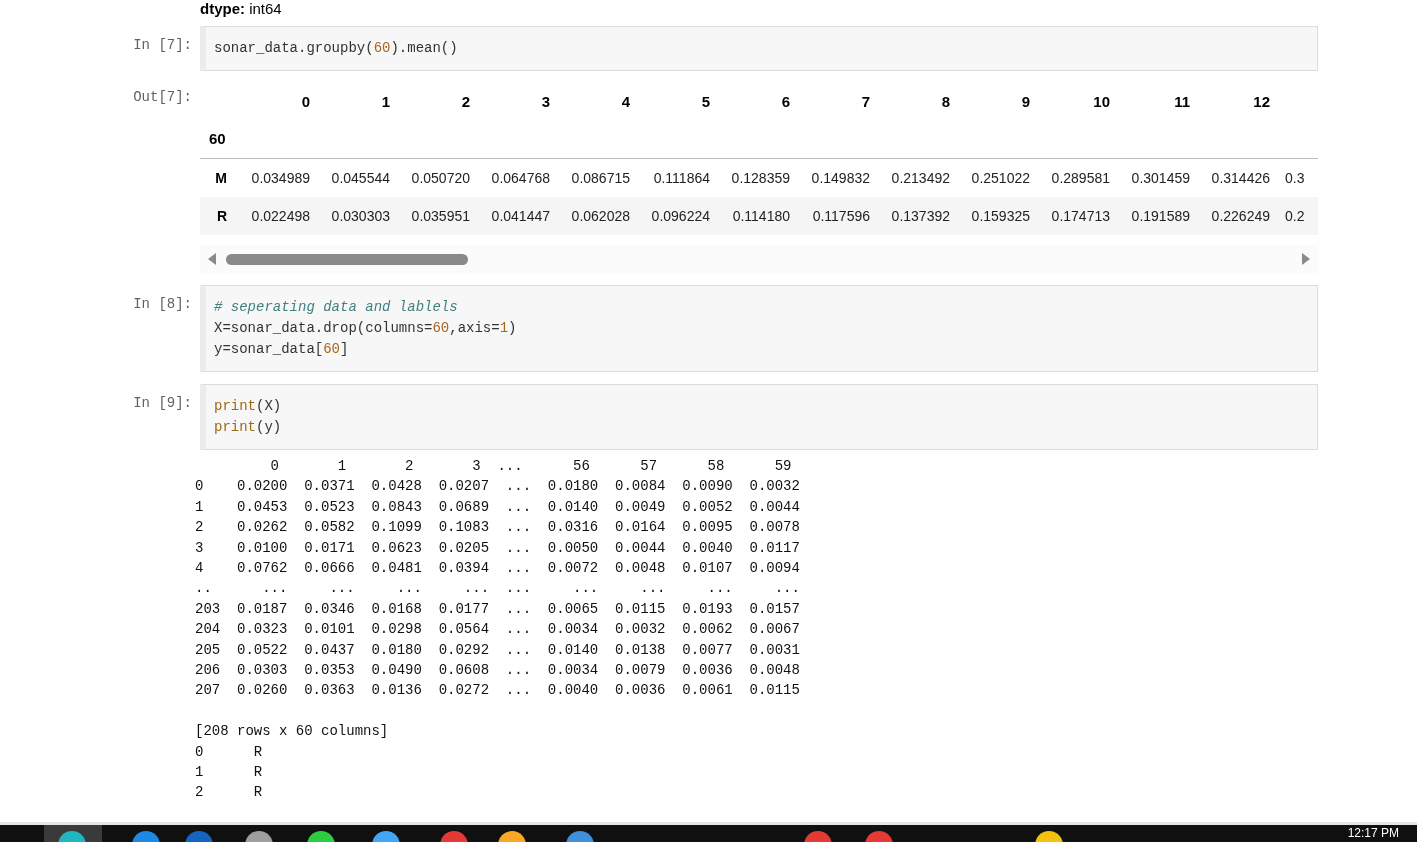 The height and width of the screenshot is (842, 1417). Describe the element at coordinates (385, 101) in the screenshot. I see `column-header: 1` at that location.